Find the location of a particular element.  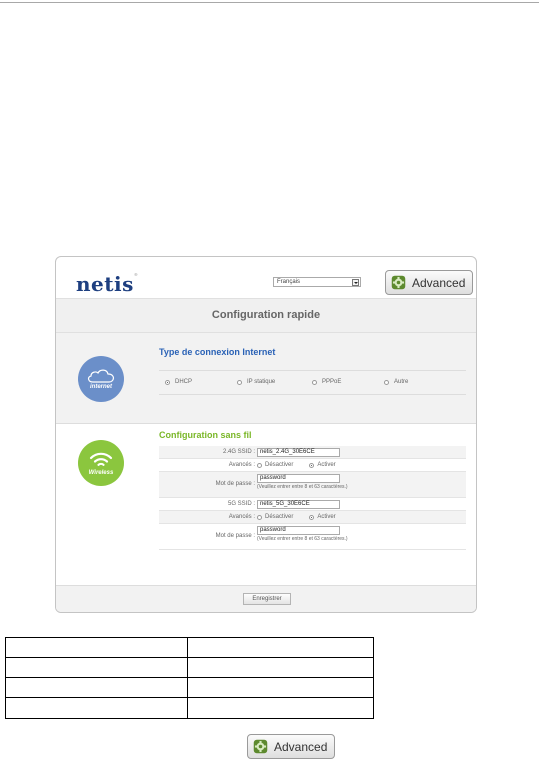

disable-5-label: Désactiver is located at coordinates (279, 517).